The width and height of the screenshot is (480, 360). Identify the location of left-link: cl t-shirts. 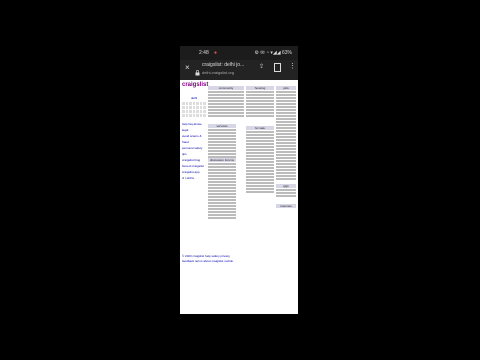
(194, 178).